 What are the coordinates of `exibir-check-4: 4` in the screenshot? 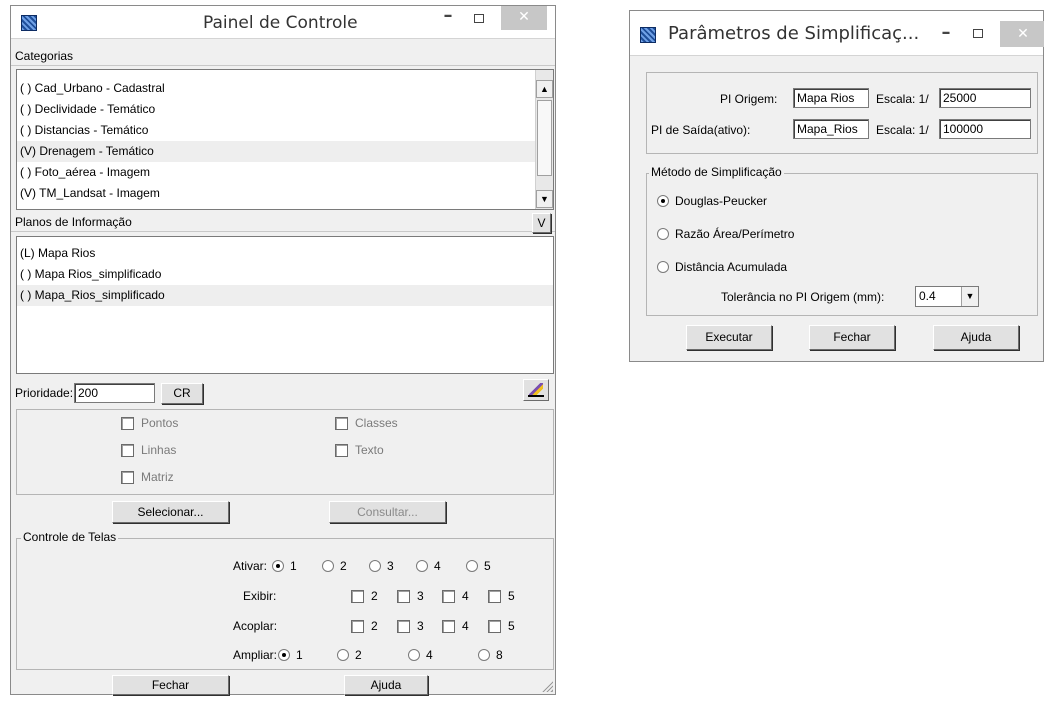 It's located at (455, 596).